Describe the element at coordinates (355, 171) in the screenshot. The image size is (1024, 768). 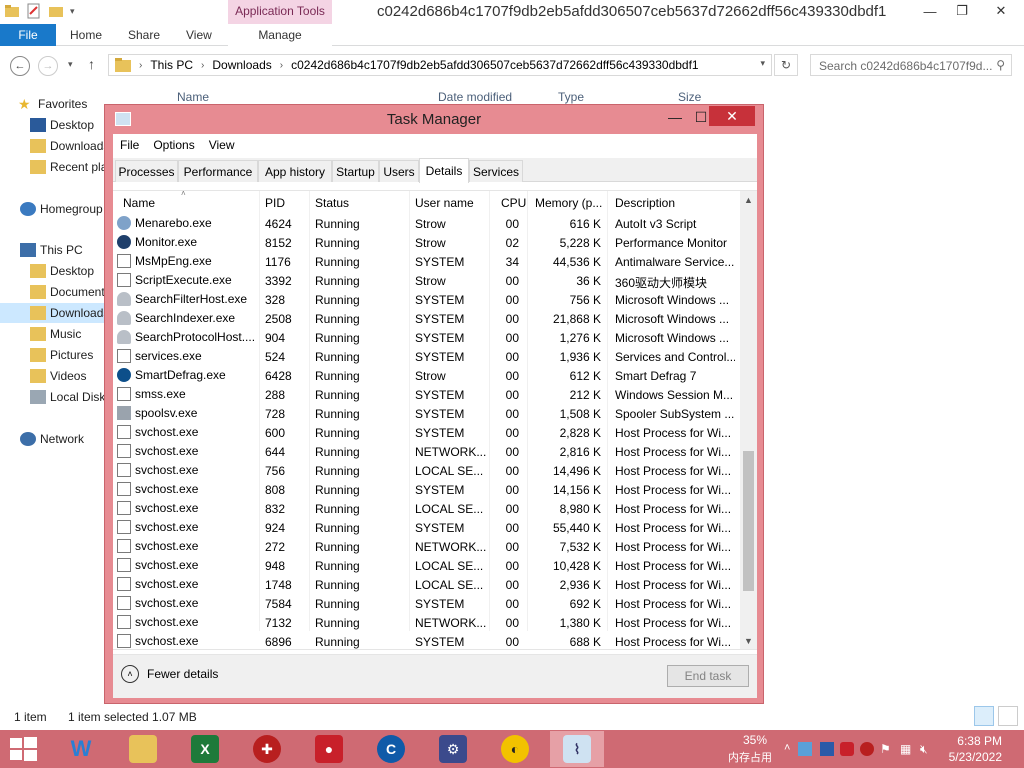
I see `tab-startup: Startup` at that location.